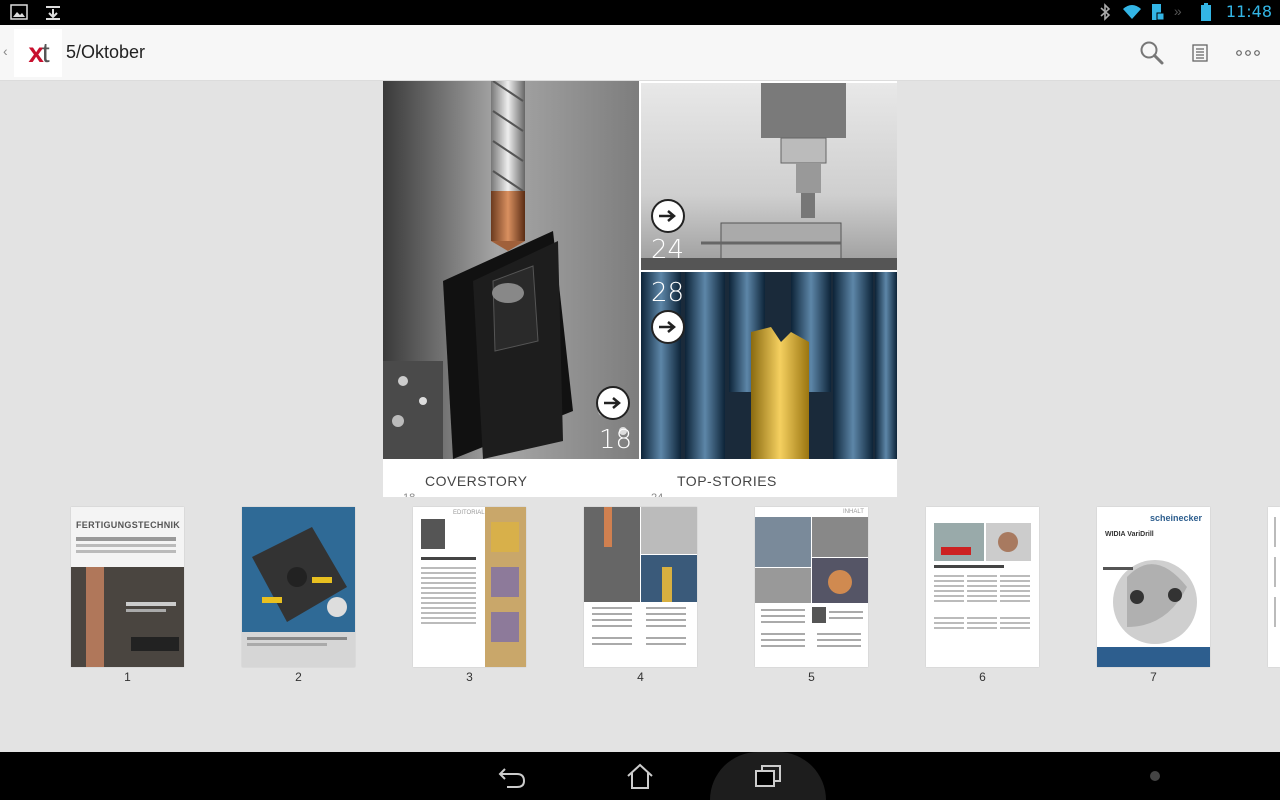  What do you see at coordinates (811, 677) in the screenshot?
I see `page-number: 5` at bounding box center [811, 677].